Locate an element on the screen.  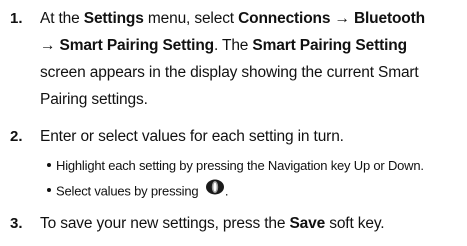
text-run: soft key. is located at coordinates (355, 223).